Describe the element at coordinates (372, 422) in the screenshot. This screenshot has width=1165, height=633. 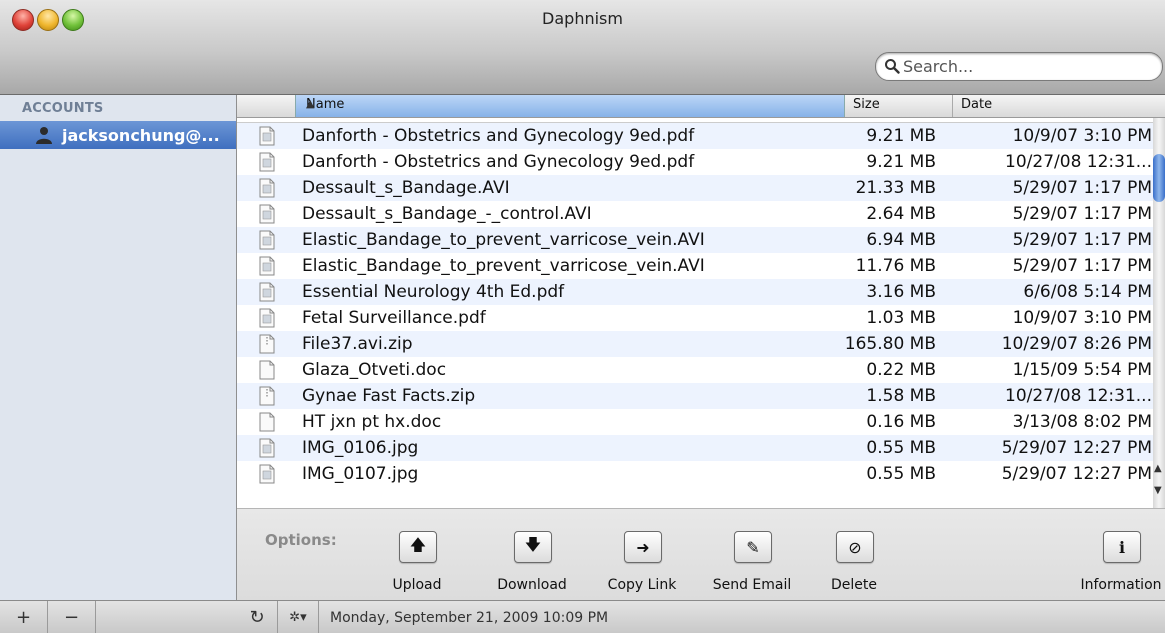
I see `file-name: HT jxn pt hx.doc` at that location.